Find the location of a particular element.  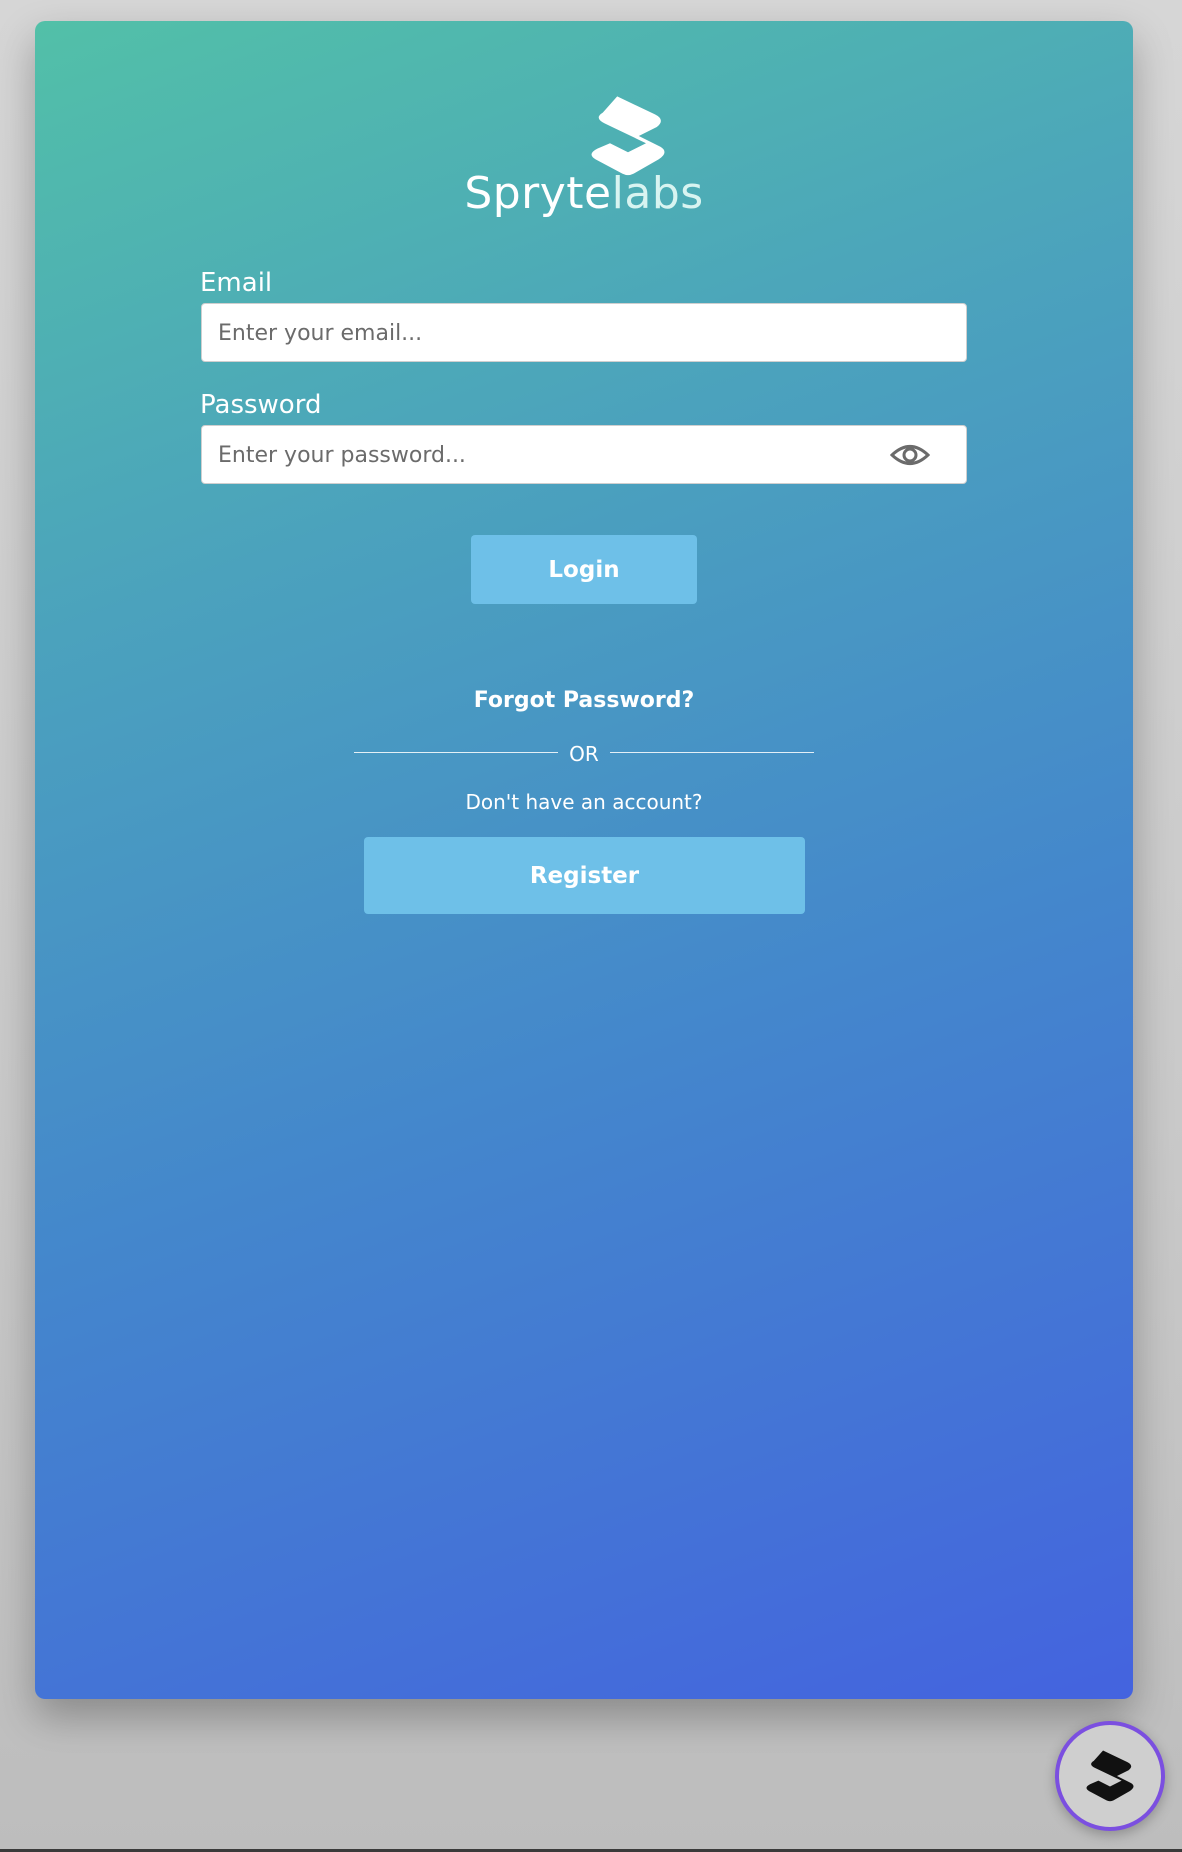

s-logo-icon is located at coordinates (1110, 1776).